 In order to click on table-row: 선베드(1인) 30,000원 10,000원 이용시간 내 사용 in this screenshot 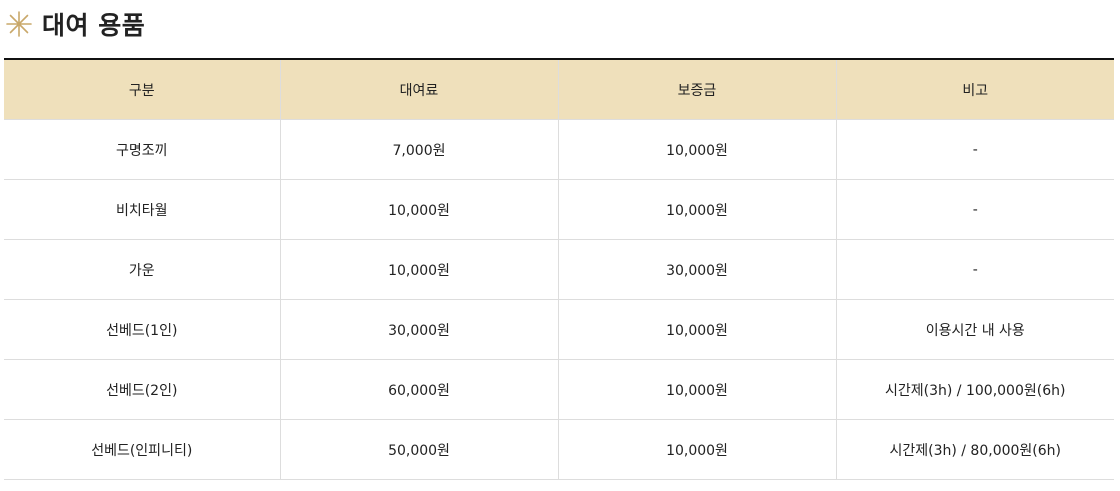, I will do `click(559, 329)`.